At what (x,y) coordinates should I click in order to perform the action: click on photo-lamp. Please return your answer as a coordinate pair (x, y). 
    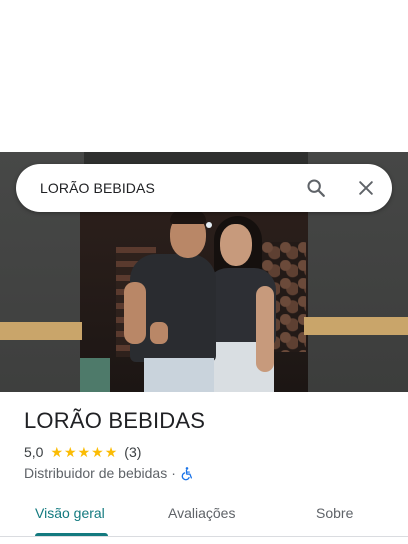
    Looking at the image, I should click on (209, 225).